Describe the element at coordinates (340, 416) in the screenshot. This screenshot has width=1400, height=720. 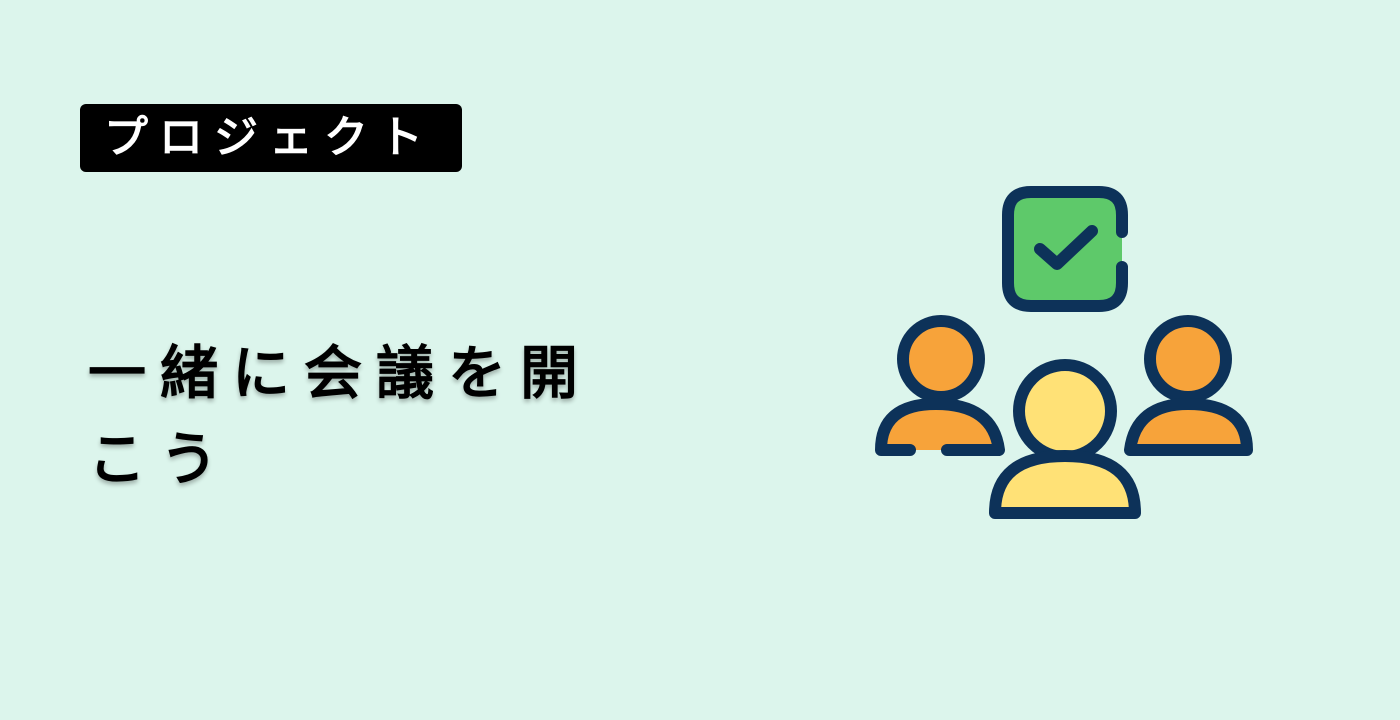
I see `headline: 一緒に会議を開こう` at that location.